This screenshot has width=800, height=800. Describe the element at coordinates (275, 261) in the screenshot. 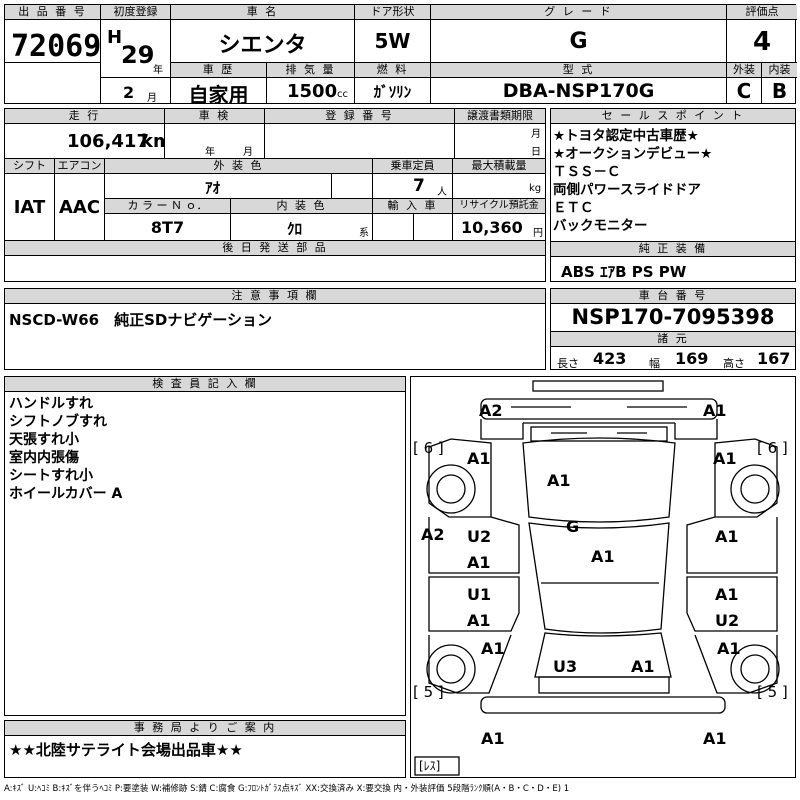

I see `later-parts-cell: 後 日 発 送 部 品` at that location.